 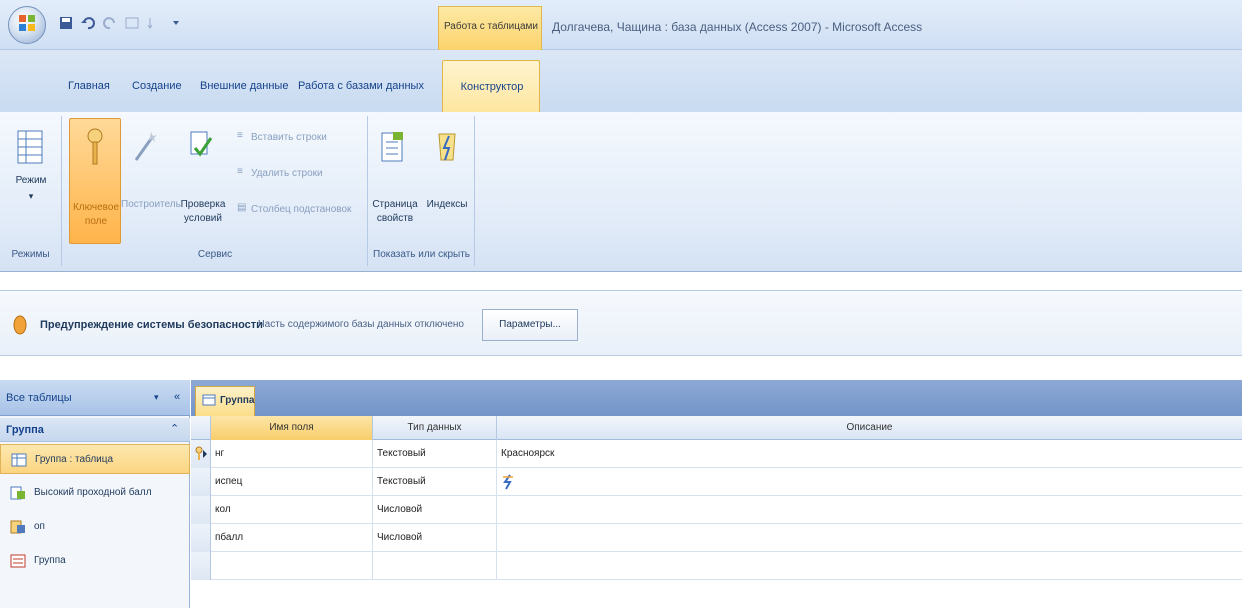 What do you see at coordinates (31, 196) in the screenshot?
I see `mode-chevron-down-icon: ▾` at bounding box center [31, 196].